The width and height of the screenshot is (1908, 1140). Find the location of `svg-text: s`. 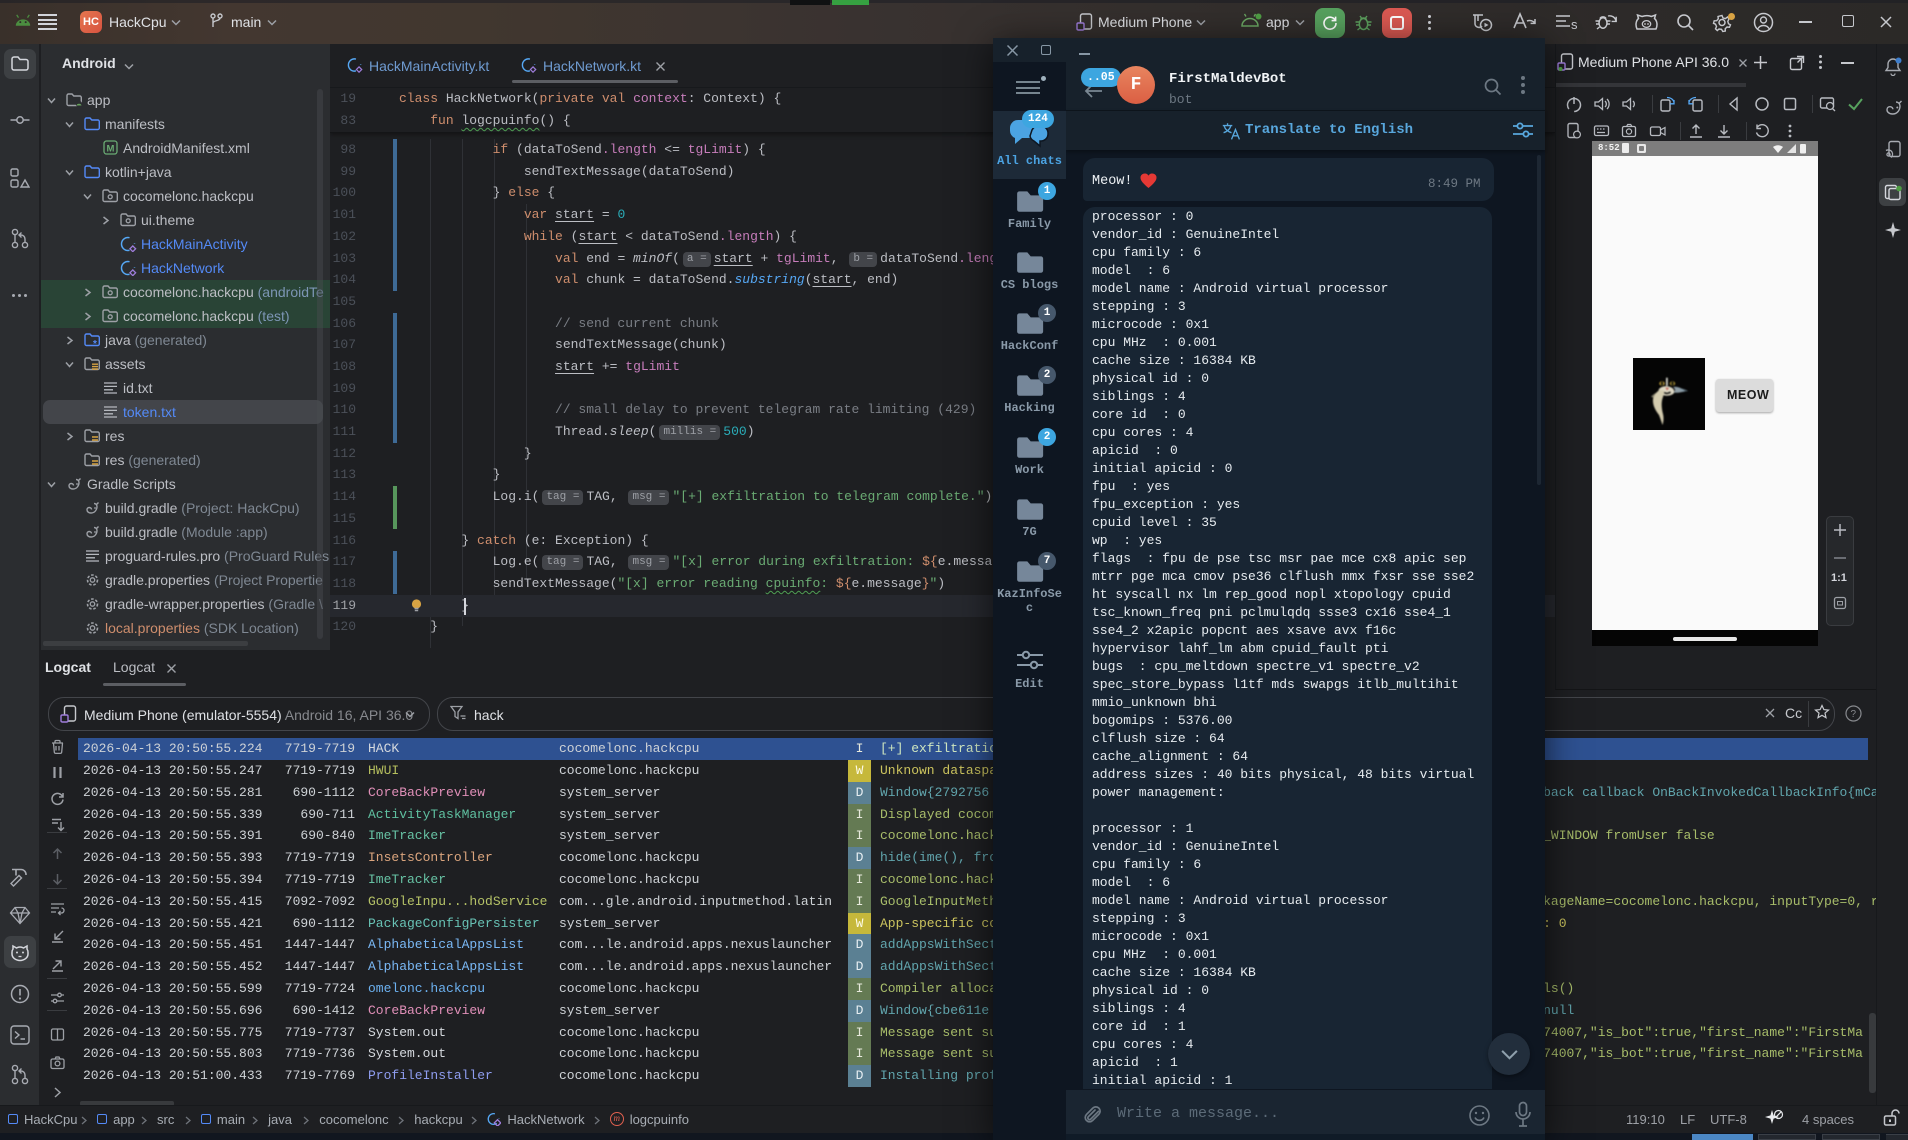

svg-text: s is located at coordinates (1574, 24).